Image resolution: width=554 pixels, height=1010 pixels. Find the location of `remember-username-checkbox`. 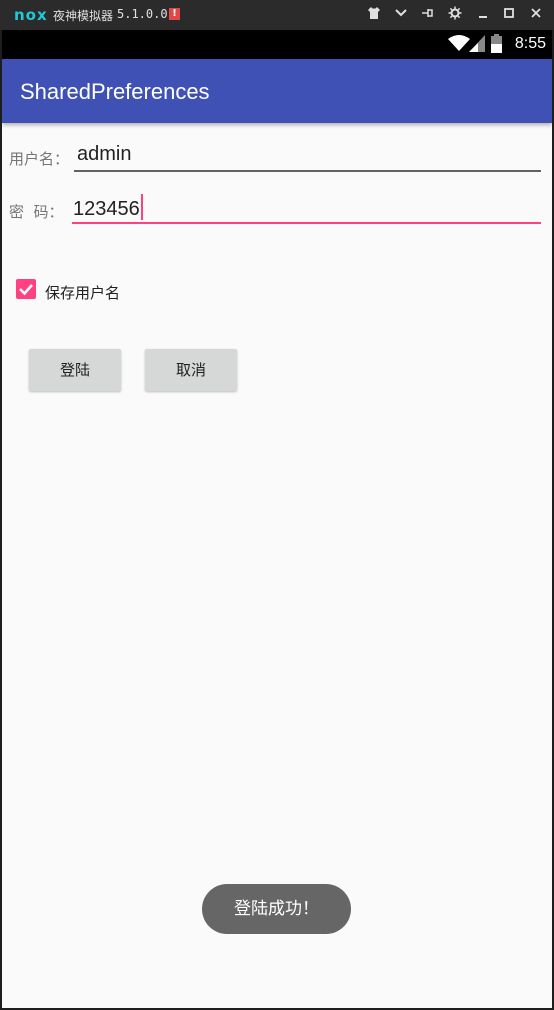

remember-username-checkbox is located at coordinates (26, 289).